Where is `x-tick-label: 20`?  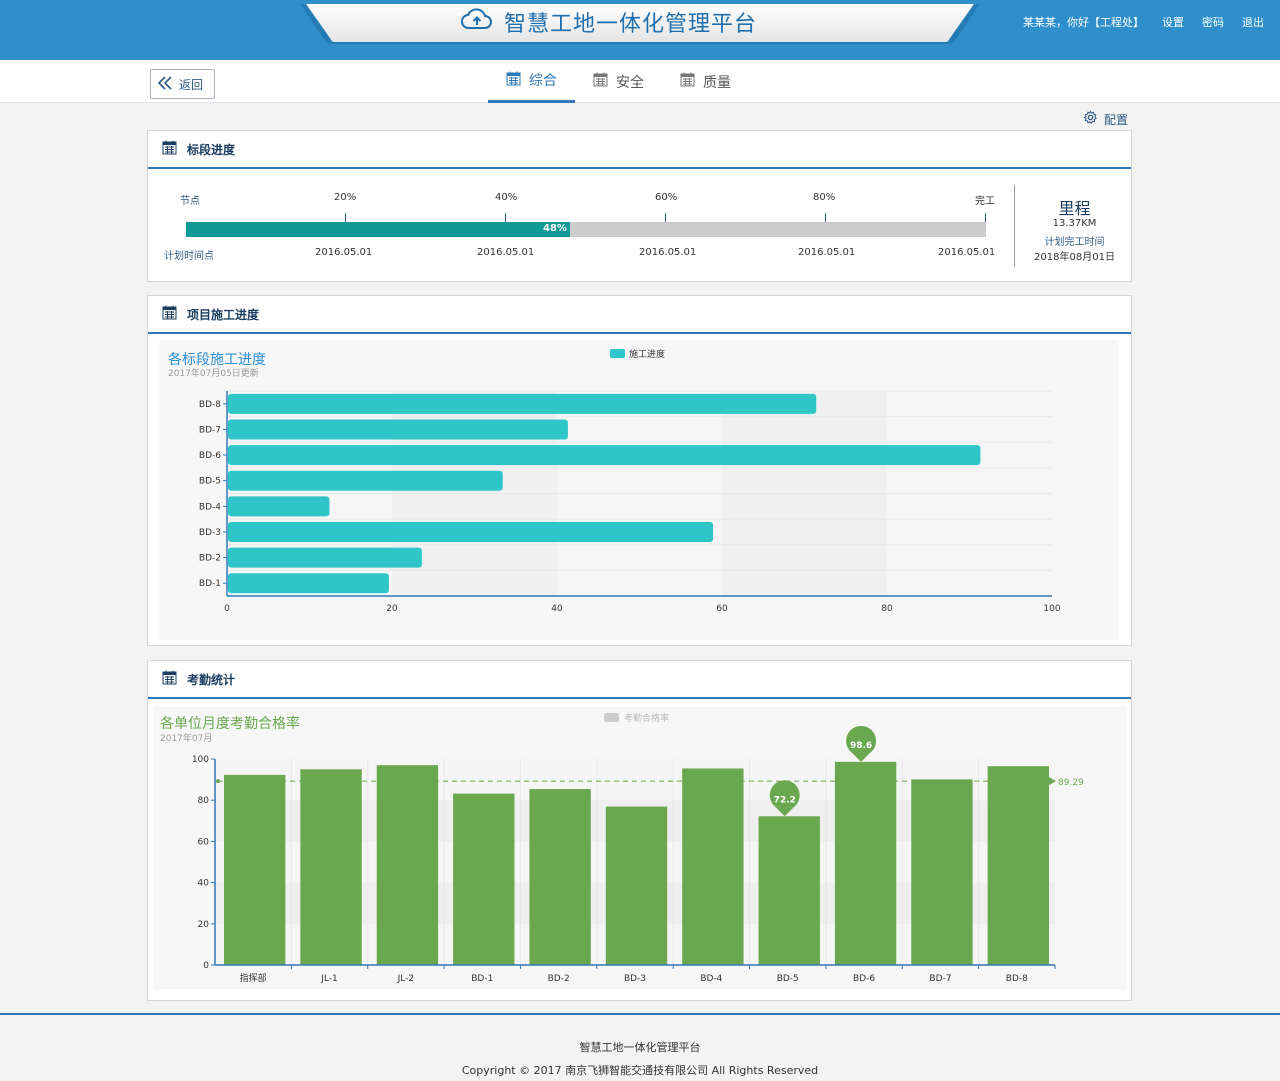
x-tick-label: 20 is located at coordinates (392, 609).